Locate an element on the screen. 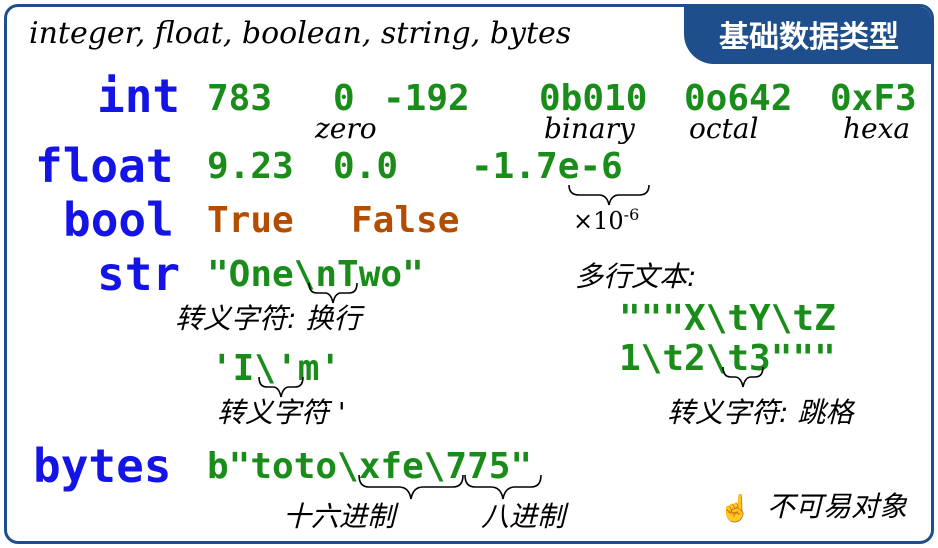 The width and height of the screenshot is (938, 548). brace-quote is located at coordinates (281, 387).